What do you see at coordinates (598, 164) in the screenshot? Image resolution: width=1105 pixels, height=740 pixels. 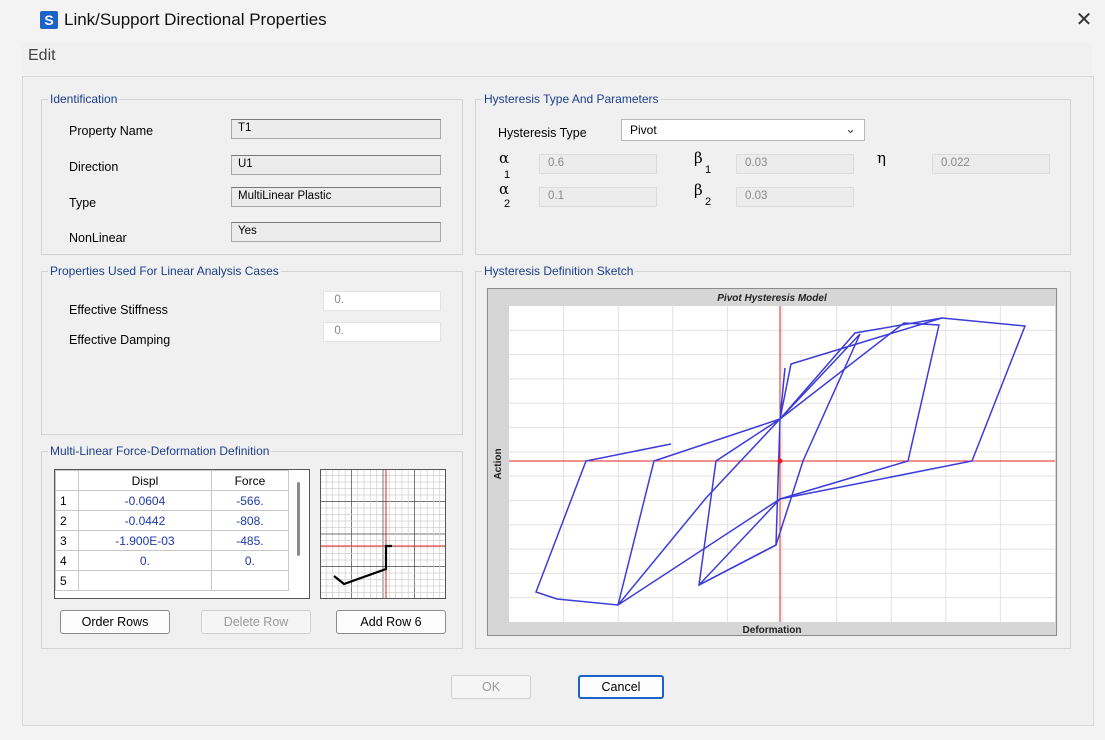 I see `alpha1-field: 0.6` at bounding box center [598, 164].